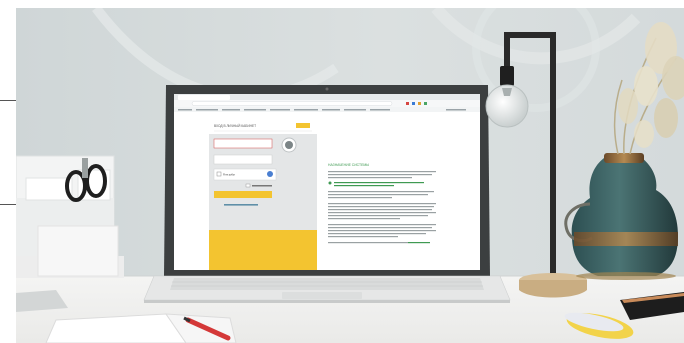 The height and width of the screenshot is (343, 684). I want to click on remember-label, so click(262, 186).